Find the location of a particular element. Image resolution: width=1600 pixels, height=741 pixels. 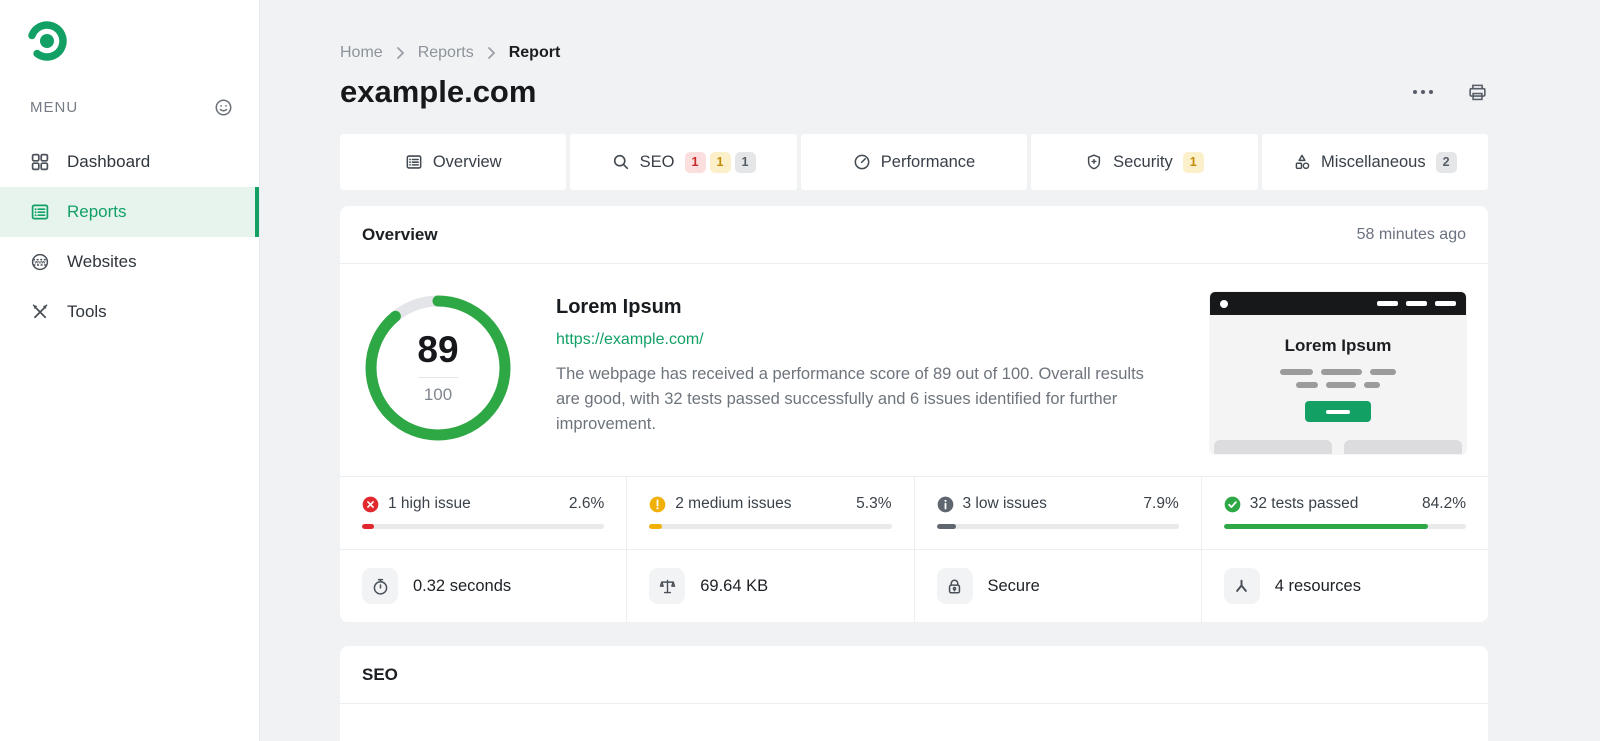

breadcrumb-report: Report is located at coordinates (534, 52).